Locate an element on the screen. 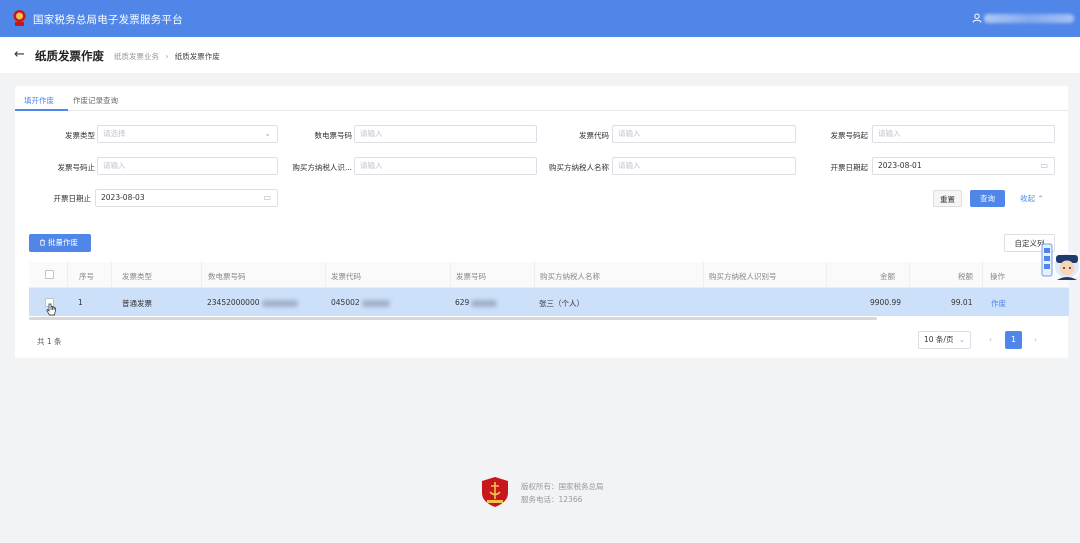 The height and width of the screenshot is (543, 1080). prev-page-button: ‹ is located at coordinates (990, 340).